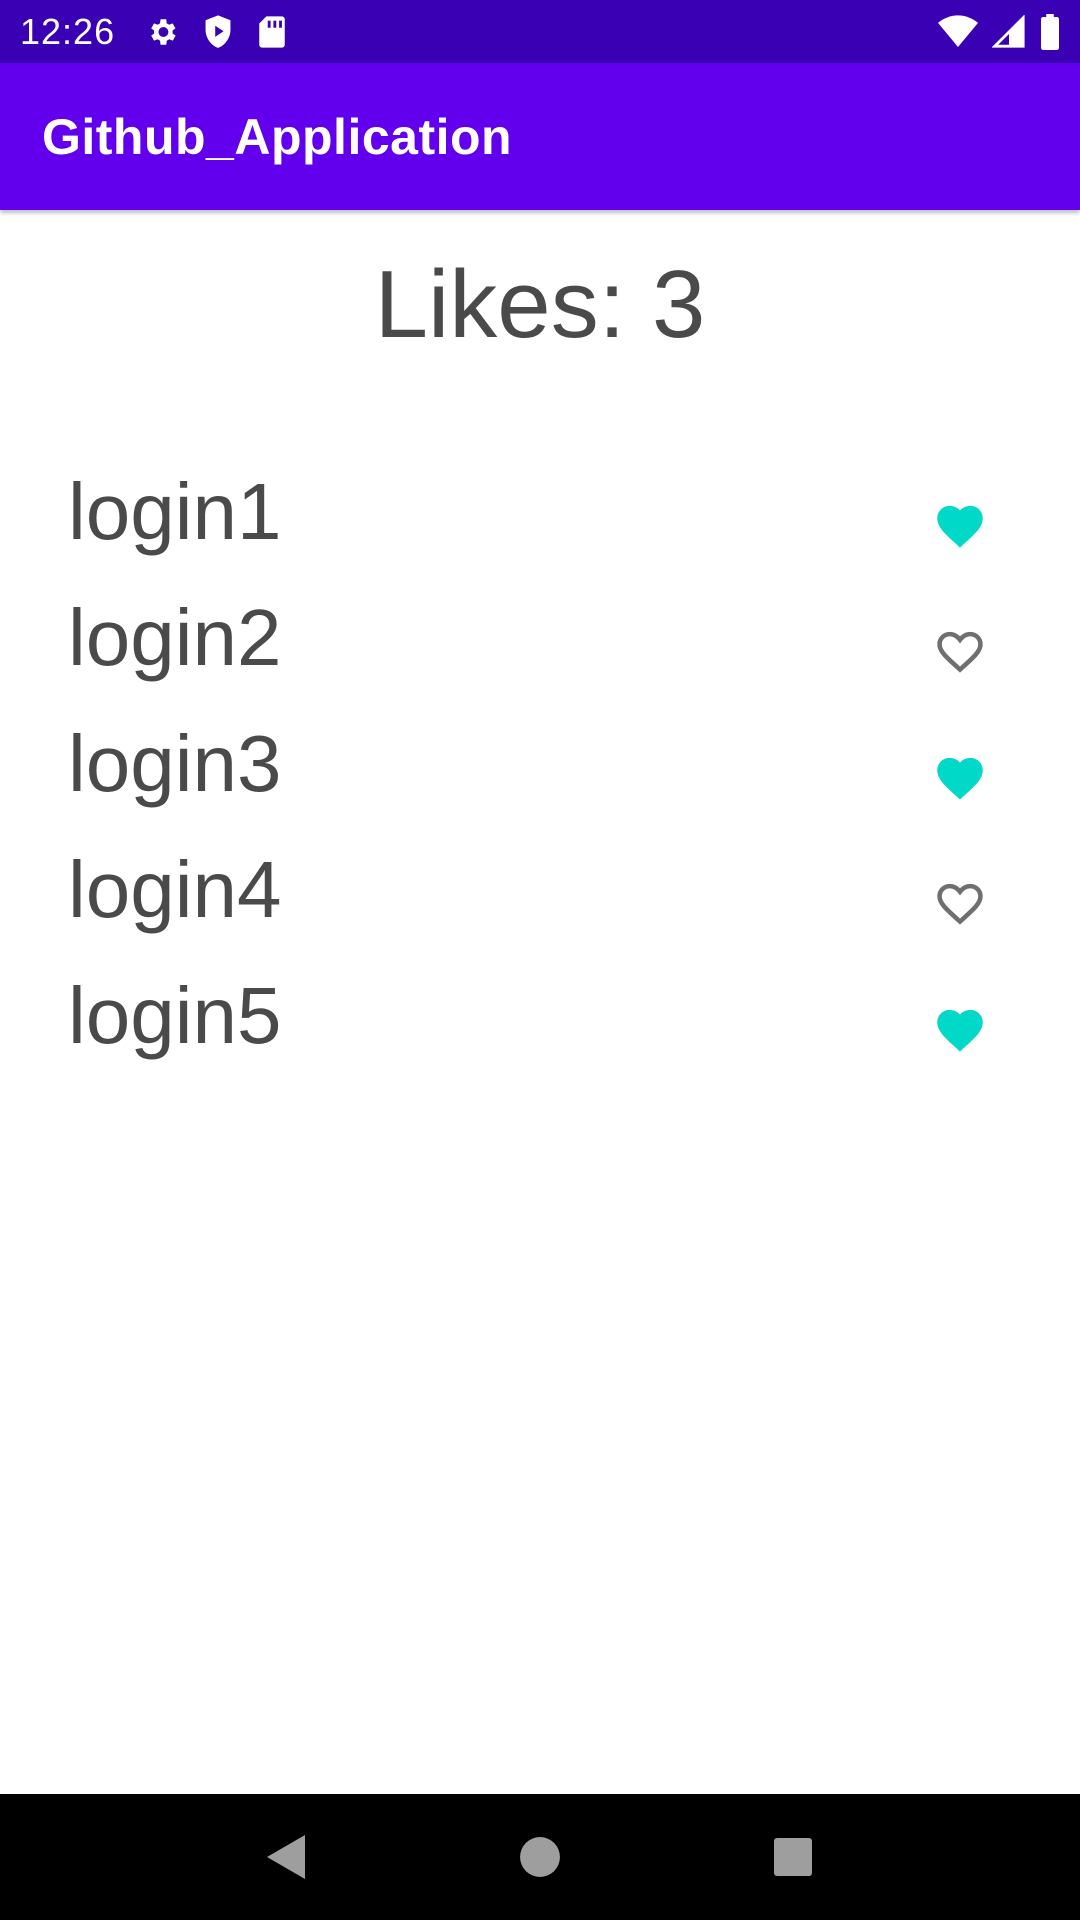 The width and height of the screenshot is (1080, 1920). What do you see at coordinates (175, 637) in the screenshot?
I see `login-label: login2` at bounding box center [175, 637].